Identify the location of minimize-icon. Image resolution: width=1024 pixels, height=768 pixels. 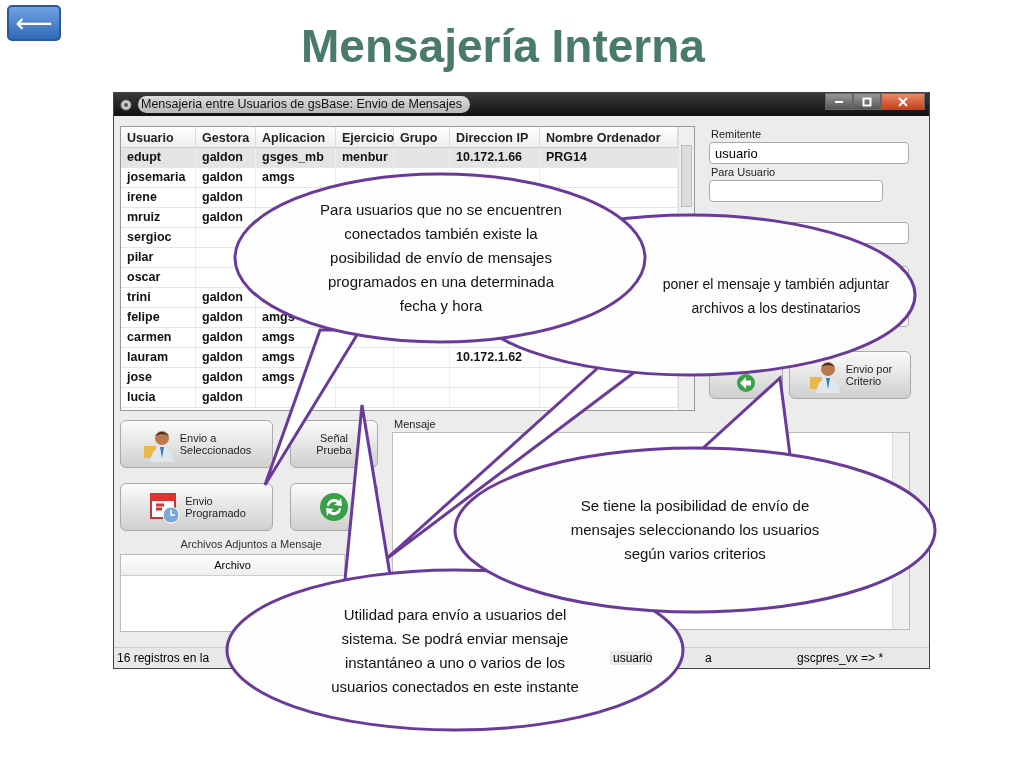
(839, 101).